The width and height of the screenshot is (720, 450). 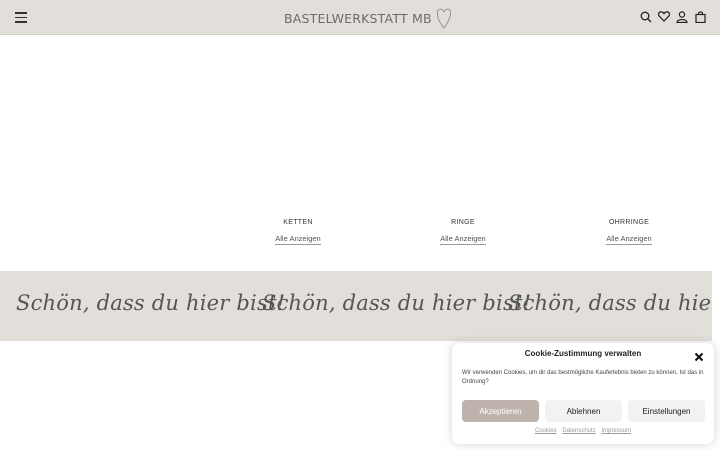 What do you see at coordinates (616, 431) in the screenshot?
I see `imprint-link: Impressum` at bounding box center [616, 431].